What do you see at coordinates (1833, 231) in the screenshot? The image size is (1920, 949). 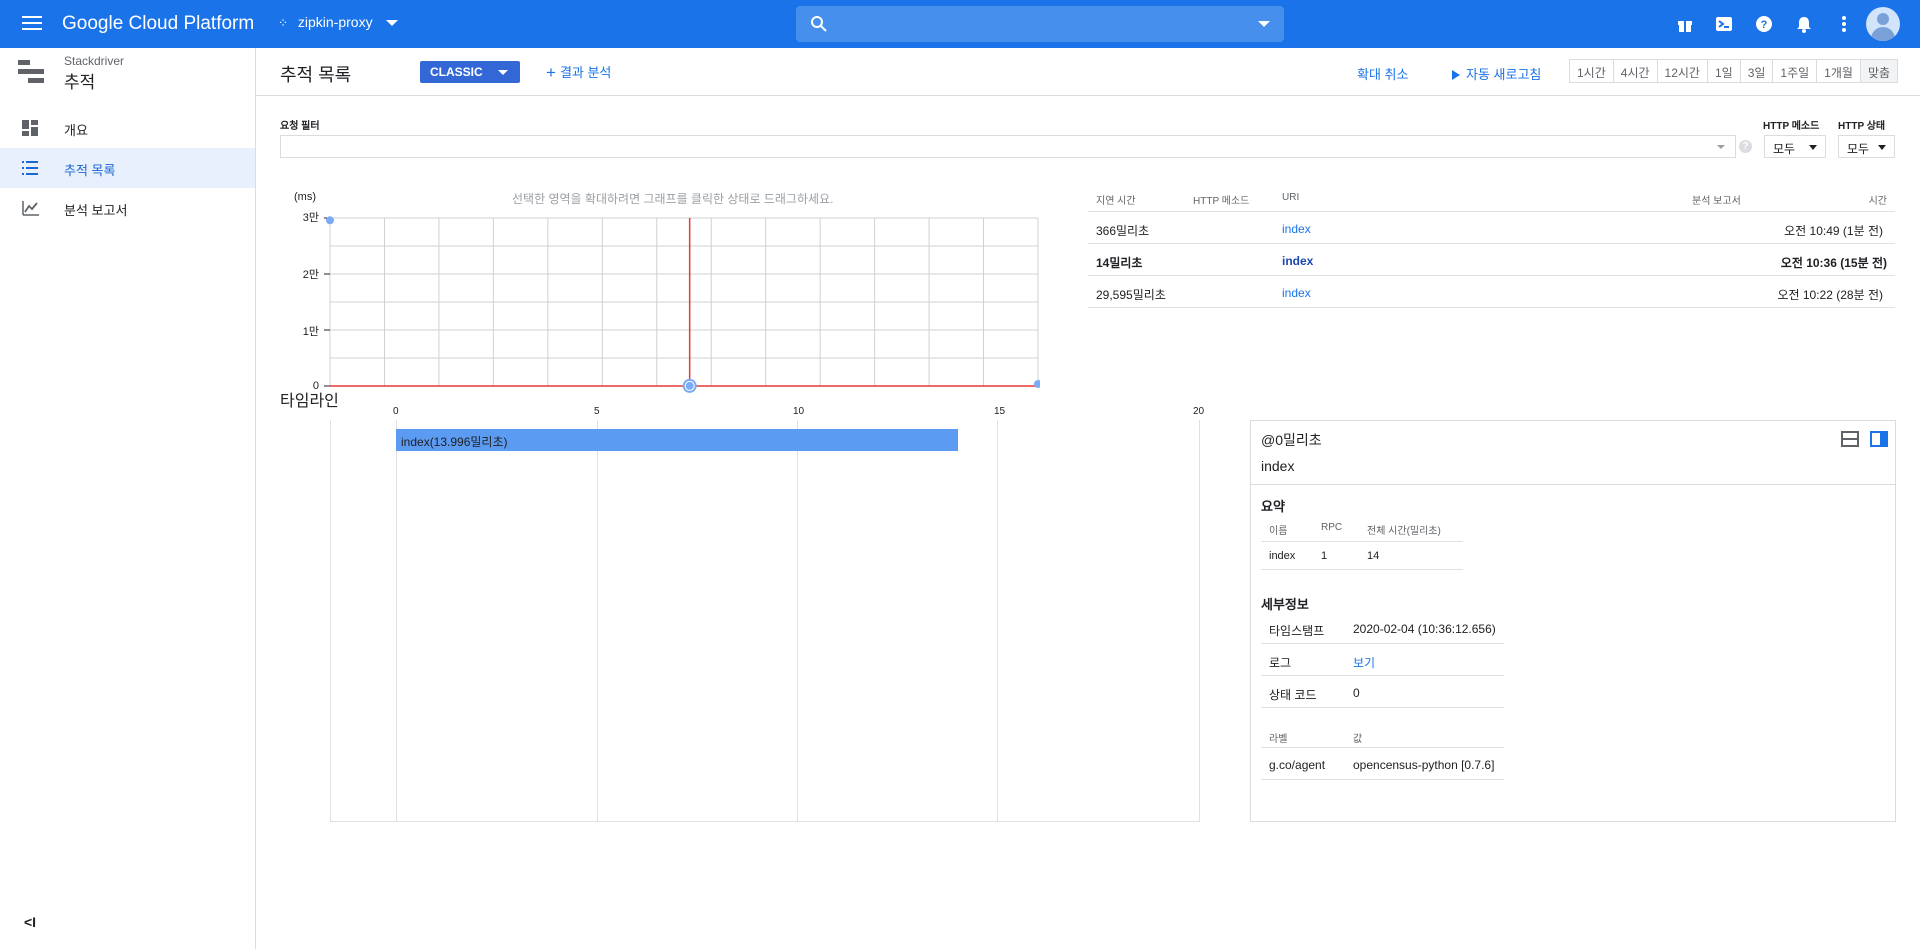 I see `time-cell: 오전 10:49 (1분 전)` at bounding box center [1833, 231].